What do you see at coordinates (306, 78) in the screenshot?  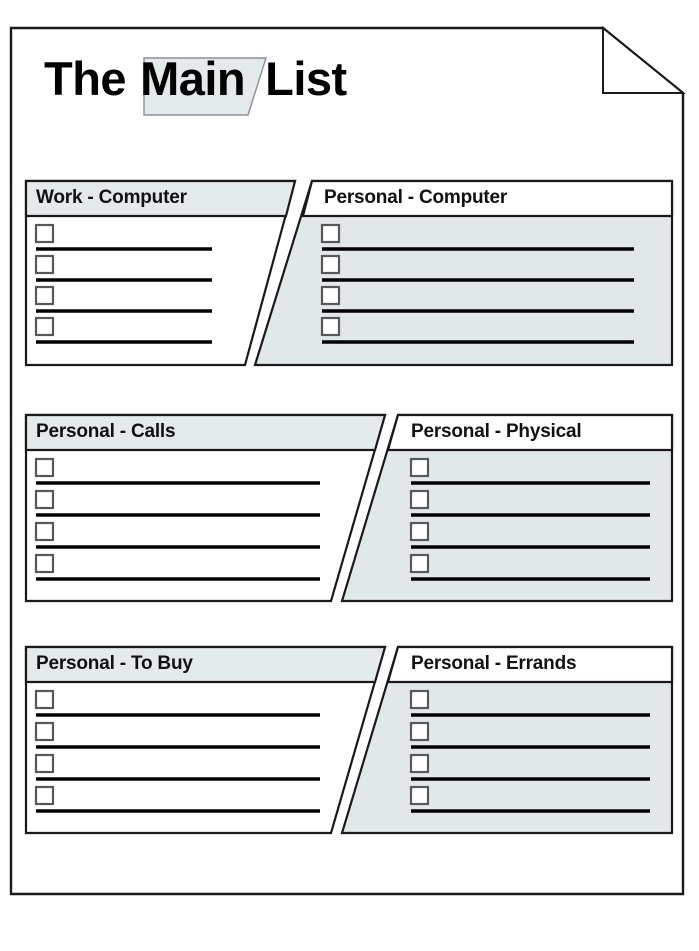 I see `page-title-suffix: List` at bounding box center [306, 78].